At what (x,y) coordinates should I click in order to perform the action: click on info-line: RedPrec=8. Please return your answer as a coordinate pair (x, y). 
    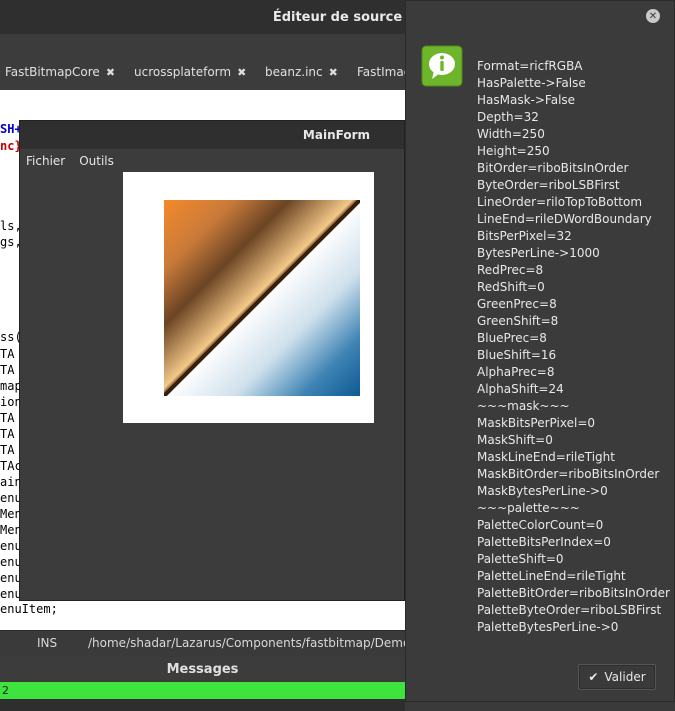
    Looking at the image, I should click on (510, 270).